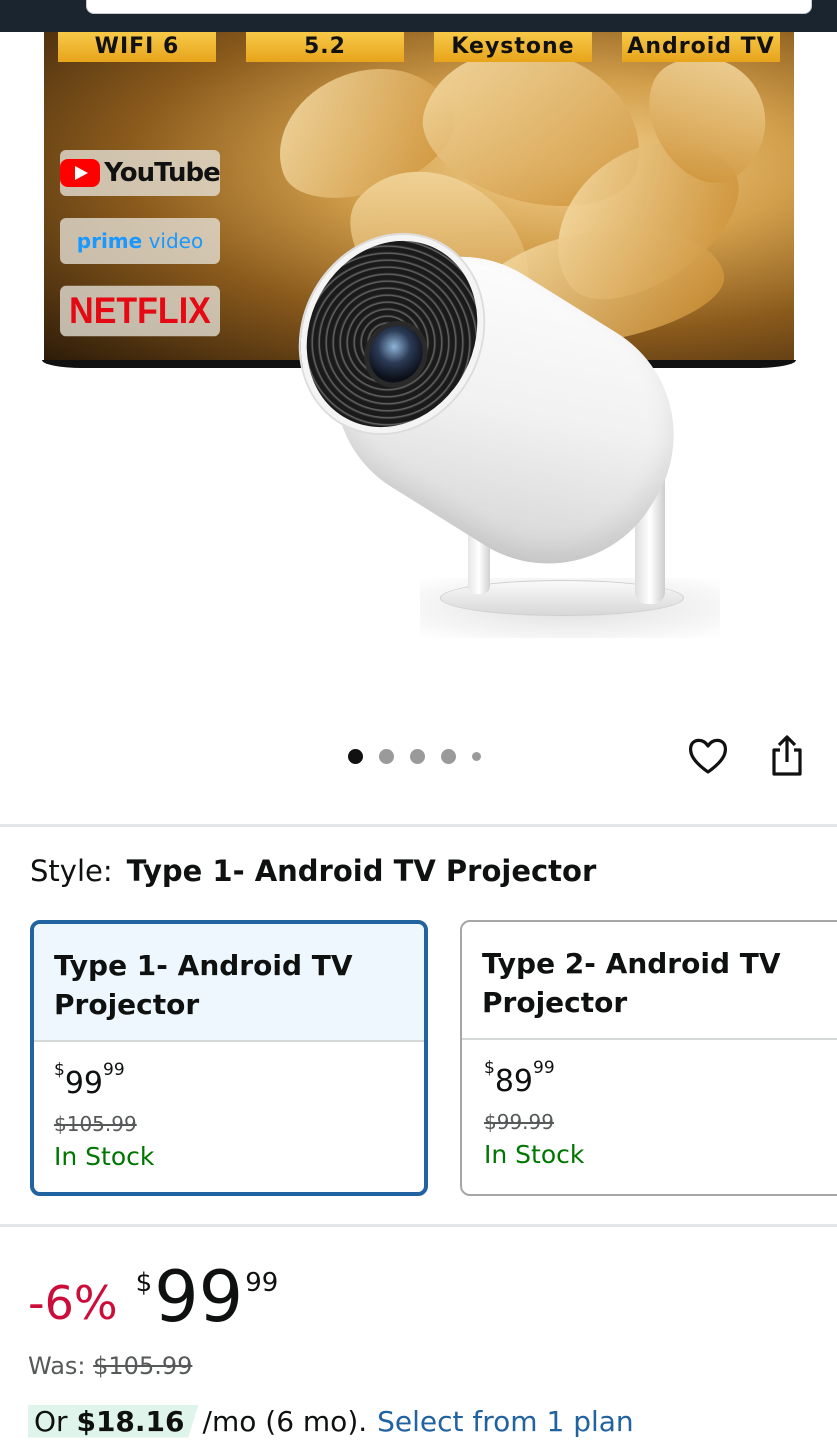 The image size is (837, 1440). Describe the element at coordinates (701, 47) in the screenshot. I see `feature-tag-android-tv: Android TV` at that location.